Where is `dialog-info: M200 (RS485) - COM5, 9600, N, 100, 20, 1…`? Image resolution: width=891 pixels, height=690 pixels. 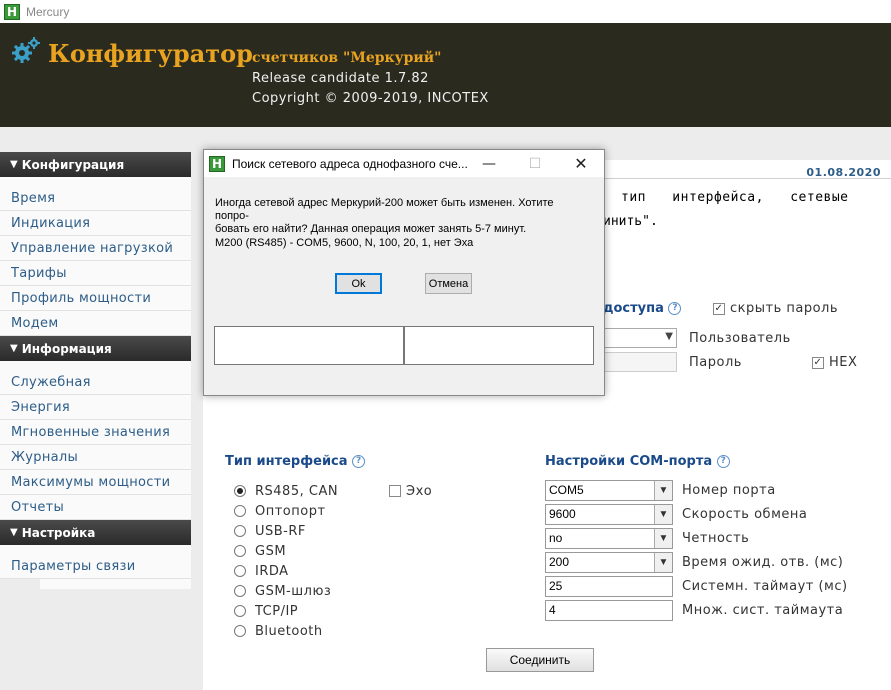
dialog-info: M200 (RS485) - COM5, 9600, N, 100, 20, 1… is located at coordinates (344, 243).